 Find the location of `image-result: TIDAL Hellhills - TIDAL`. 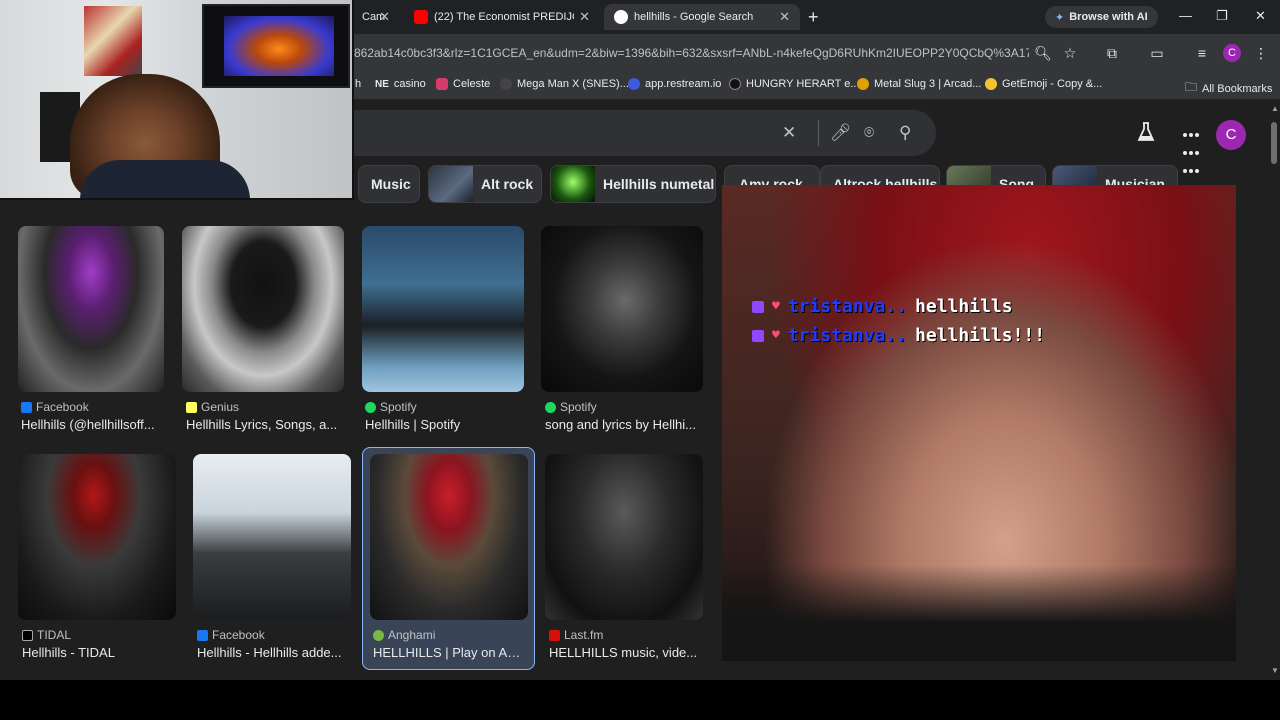

image-result: TIDAL Hellhills - TIDAL is located at coordinates (97, 560).